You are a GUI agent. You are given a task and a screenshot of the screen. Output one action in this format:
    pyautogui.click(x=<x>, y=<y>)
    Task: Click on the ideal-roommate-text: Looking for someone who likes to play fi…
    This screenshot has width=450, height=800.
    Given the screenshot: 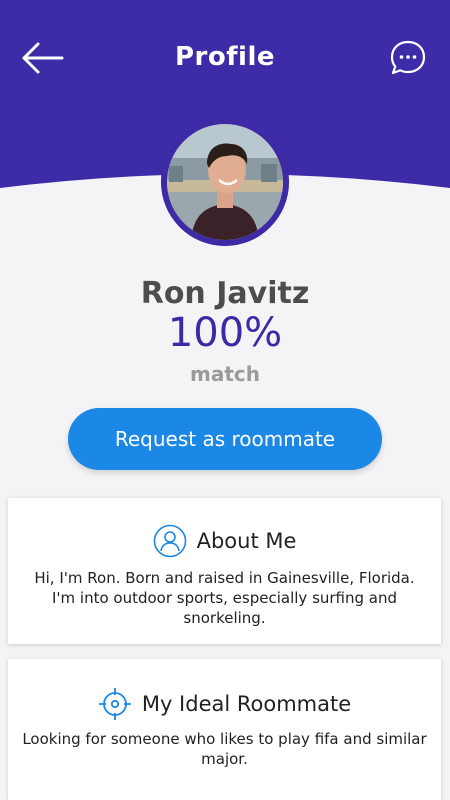 What is the action you would take?
    pyautogui.click(x=224, y=749)
    